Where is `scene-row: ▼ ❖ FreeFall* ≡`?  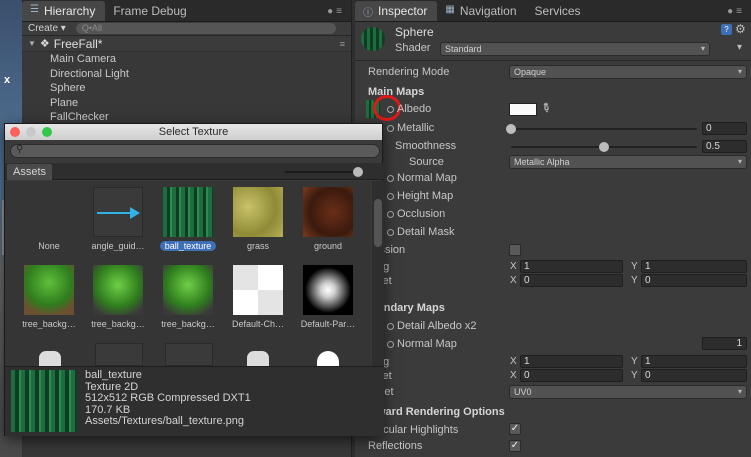
scene-row: ▼ ❖ FreeFall* ≡ is located at coordinates (186, 44).